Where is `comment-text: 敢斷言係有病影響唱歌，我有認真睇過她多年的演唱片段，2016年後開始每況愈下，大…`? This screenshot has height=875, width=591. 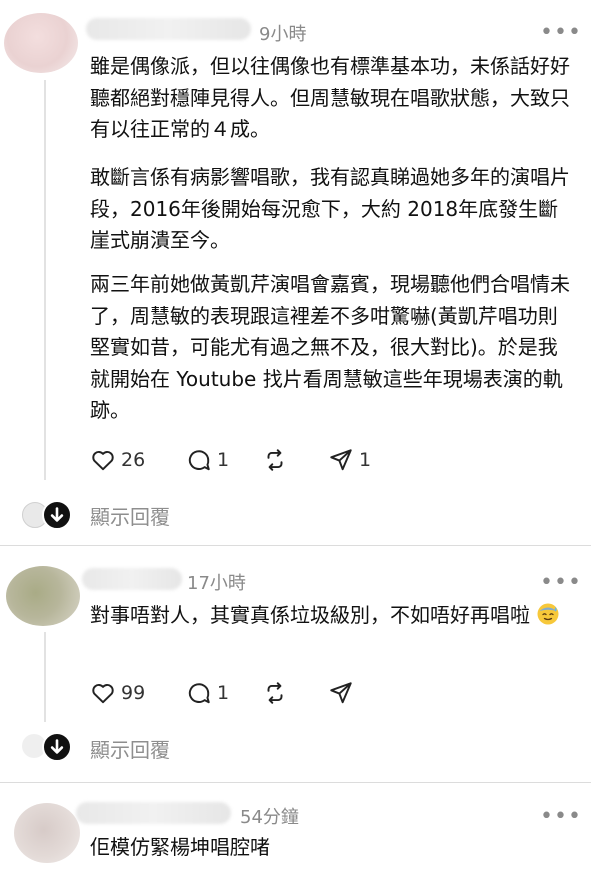 comment-text: 敢斷言係有病影響唱歌，我有認真睇過她多年的演唱片段，2016年後開始每況愈下，大… is located at coordinates (330, 208).